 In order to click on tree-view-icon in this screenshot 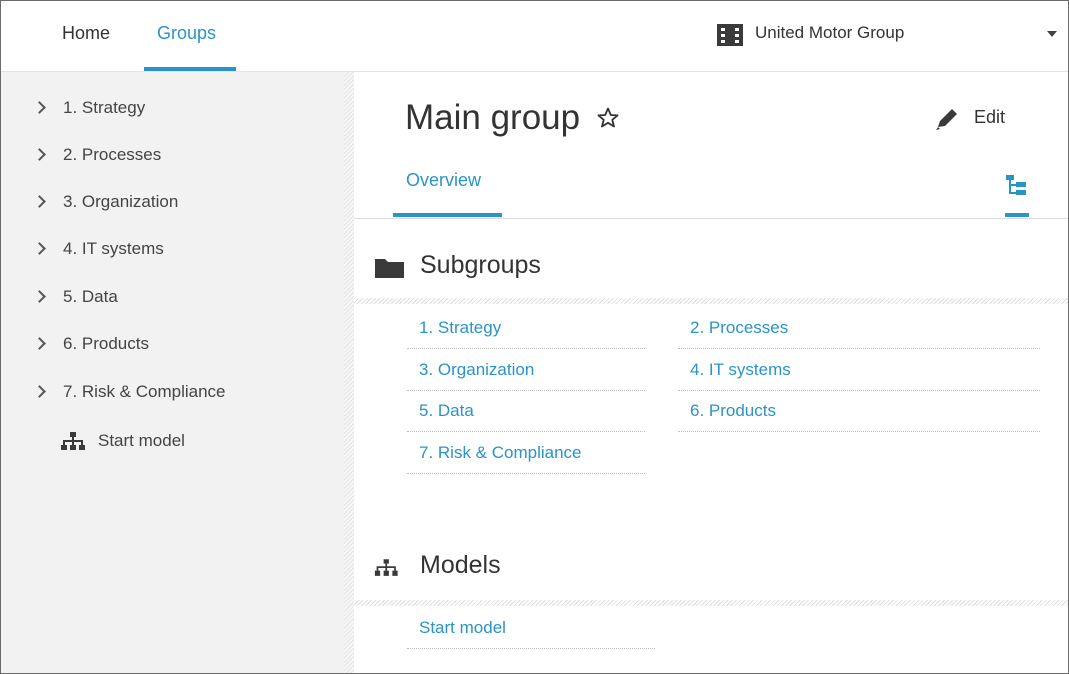, I will do `click(1017, 185)`.